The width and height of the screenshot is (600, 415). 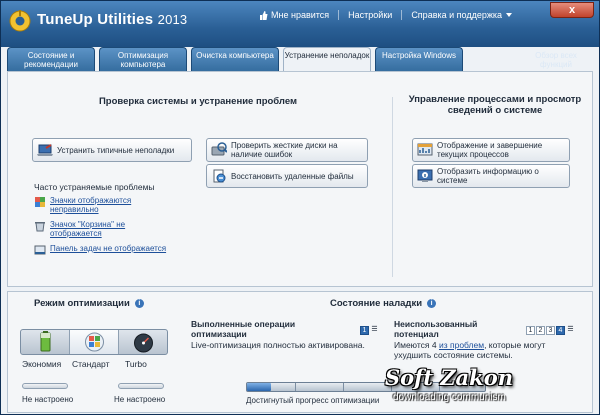 I want to click on help-link: Справка и поддержка, so click(x=462, y=15).